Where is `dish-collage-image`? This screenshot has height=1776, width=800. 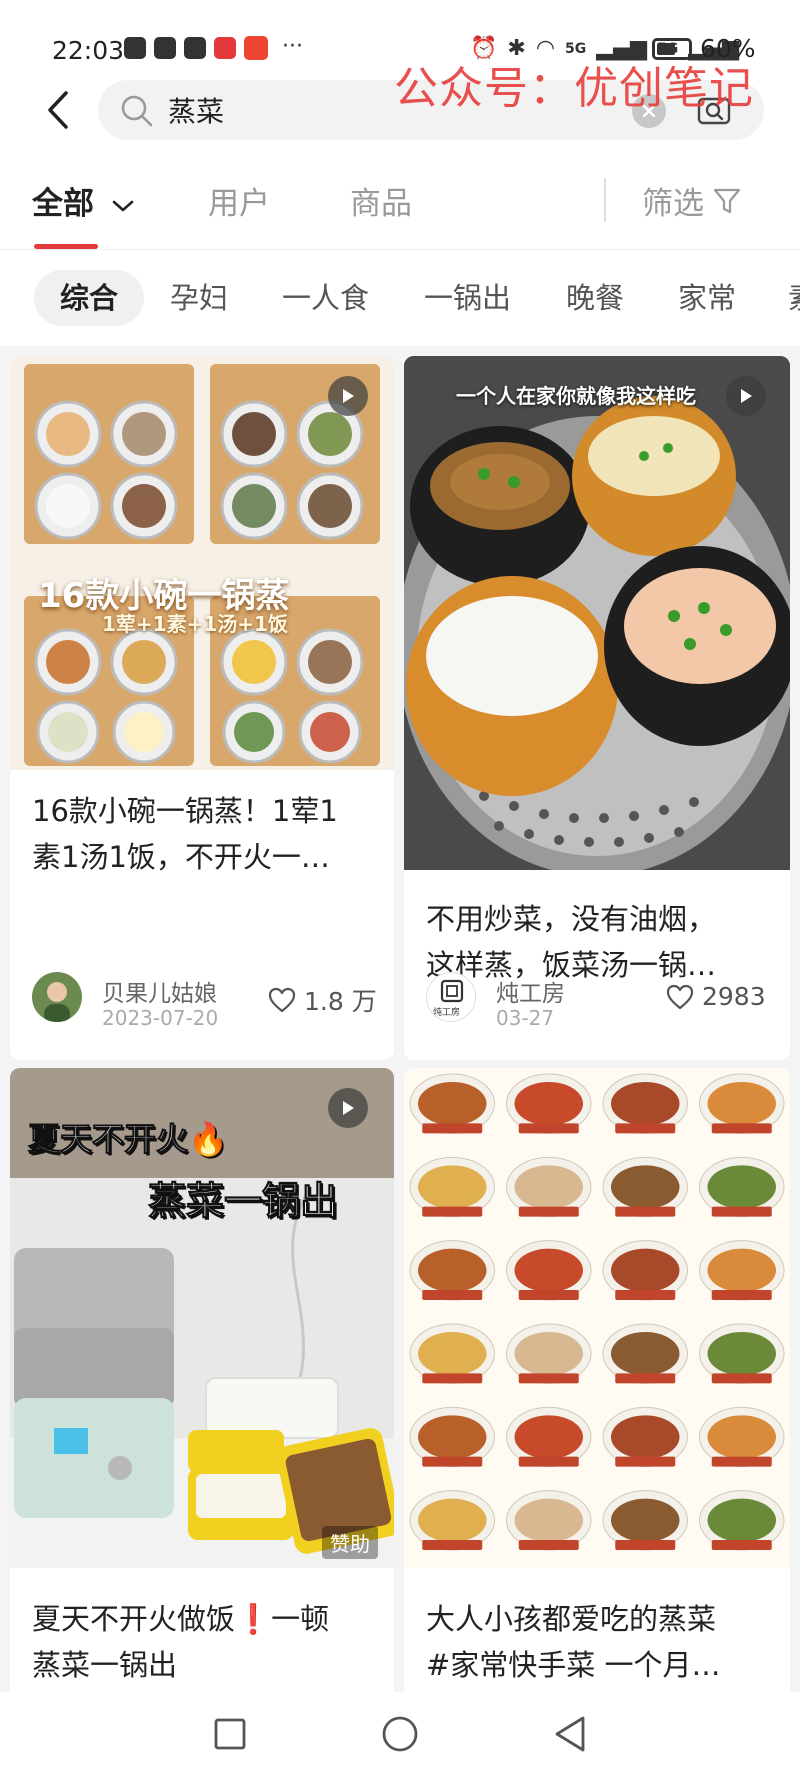
dish-collage-image is located at coordinates (597, 1312).